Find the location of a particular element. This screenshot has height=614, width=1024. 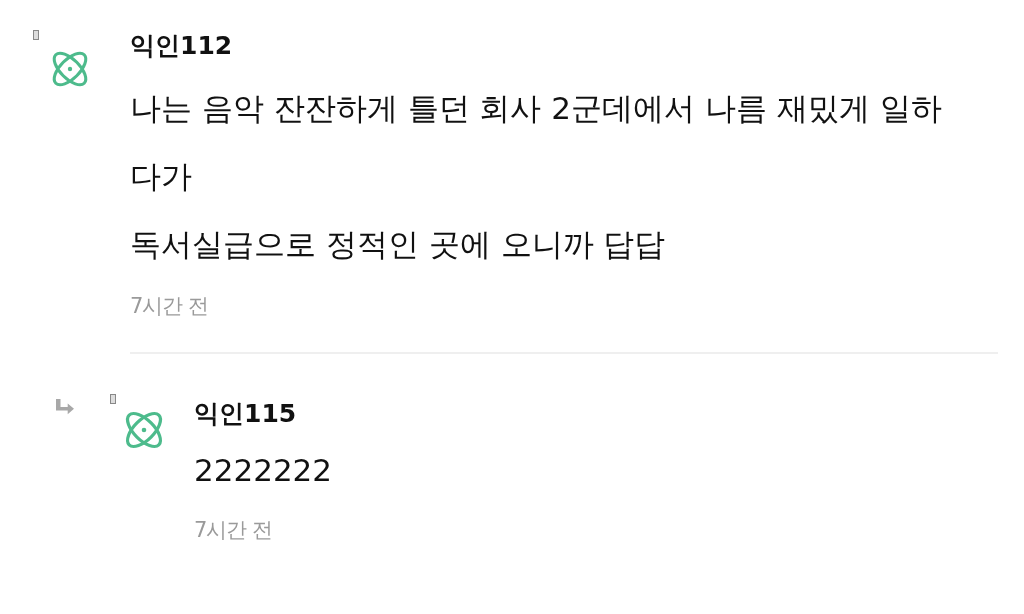

reply-arrow-icon is located at coordinates (65, 407).